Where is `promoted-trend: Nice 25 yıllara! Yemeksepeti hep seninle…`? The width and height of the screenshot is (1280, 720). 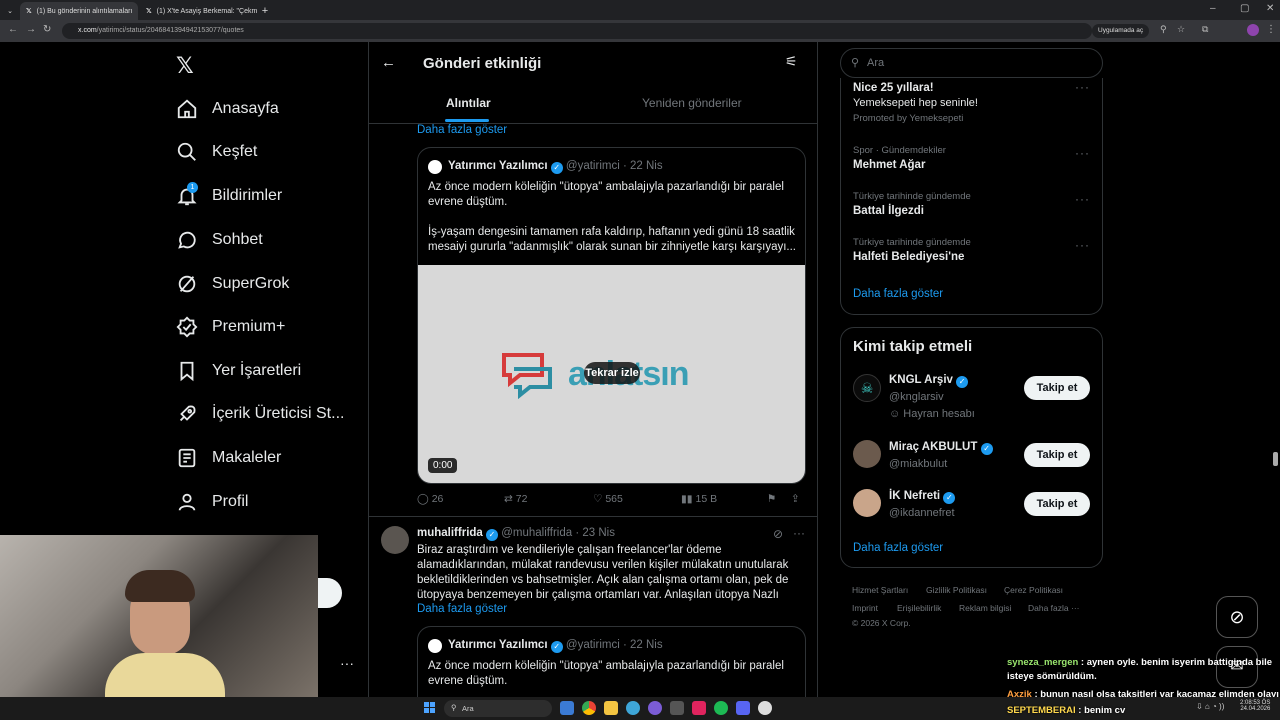
promoted-trend: Nice 25 yıllara! Yemeksepeti hep seninle… is located at coordinates (915, 103).